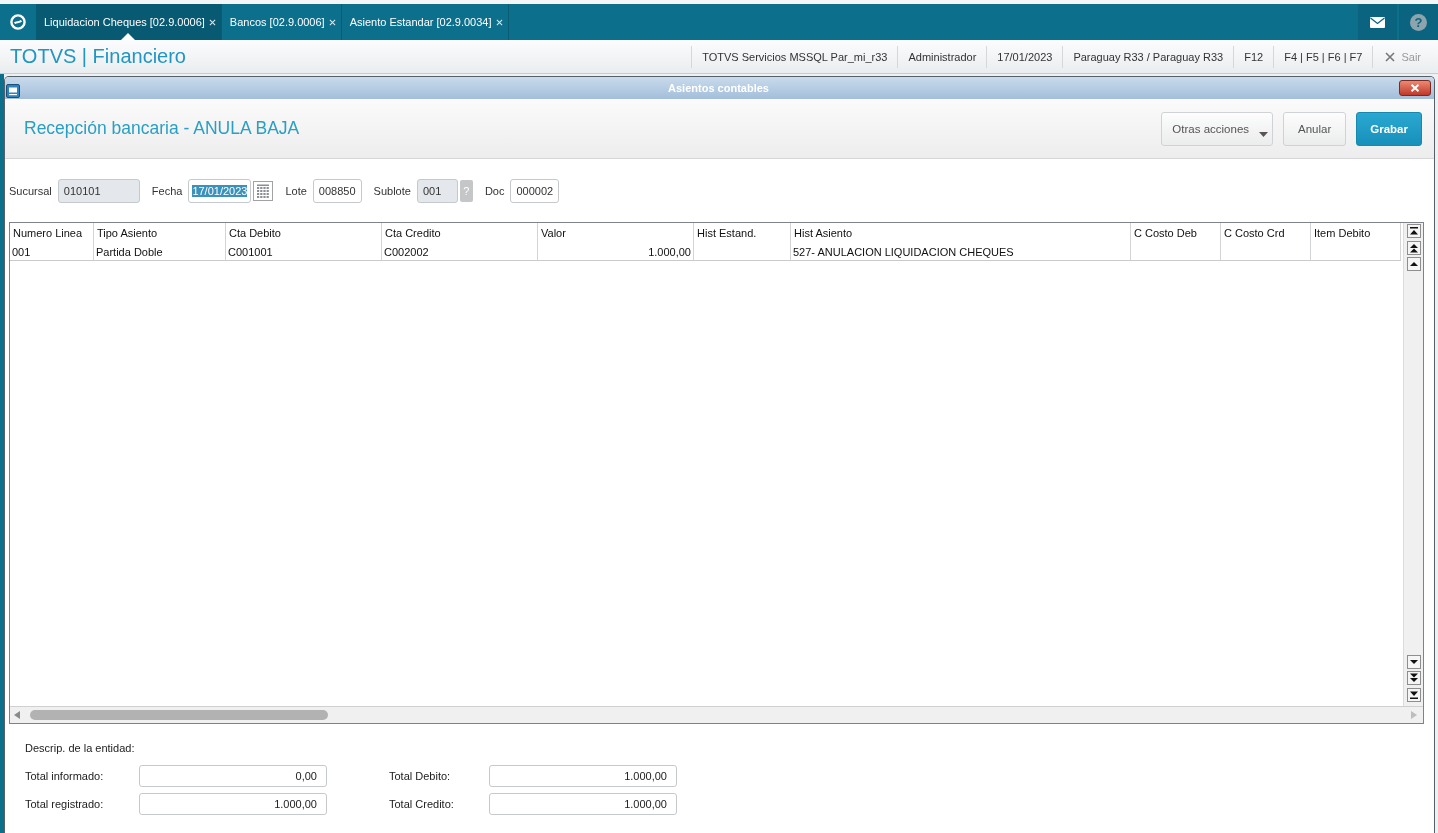 This screenshot has width=1438, height=833. What do you see at coordinates (1254, 56) in the screenshot?
I see `header-info-text: F12` at bounding box center [1254, 56].